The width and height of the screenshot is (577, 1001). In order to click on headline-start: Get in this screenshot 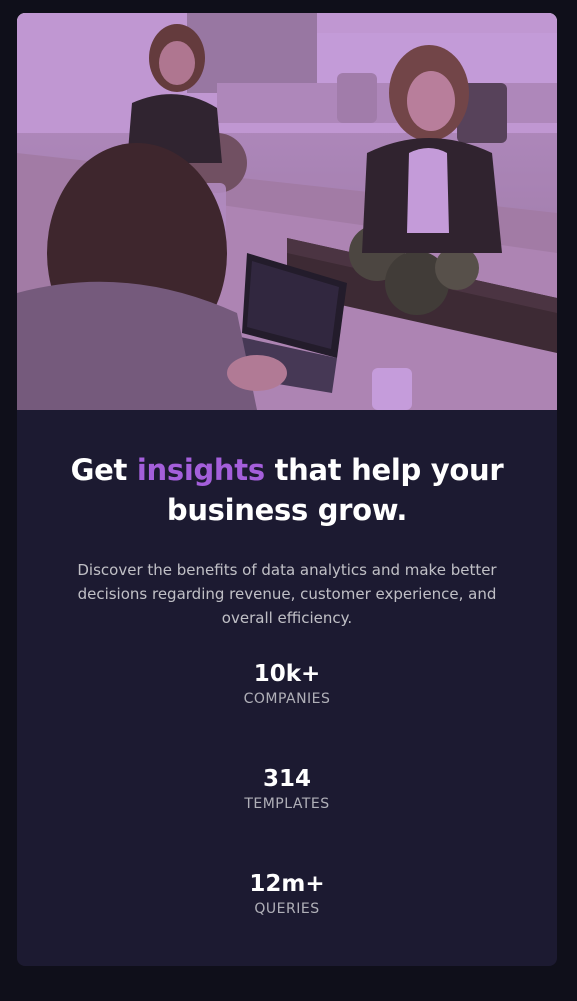, I will do `click(103, 470)`.